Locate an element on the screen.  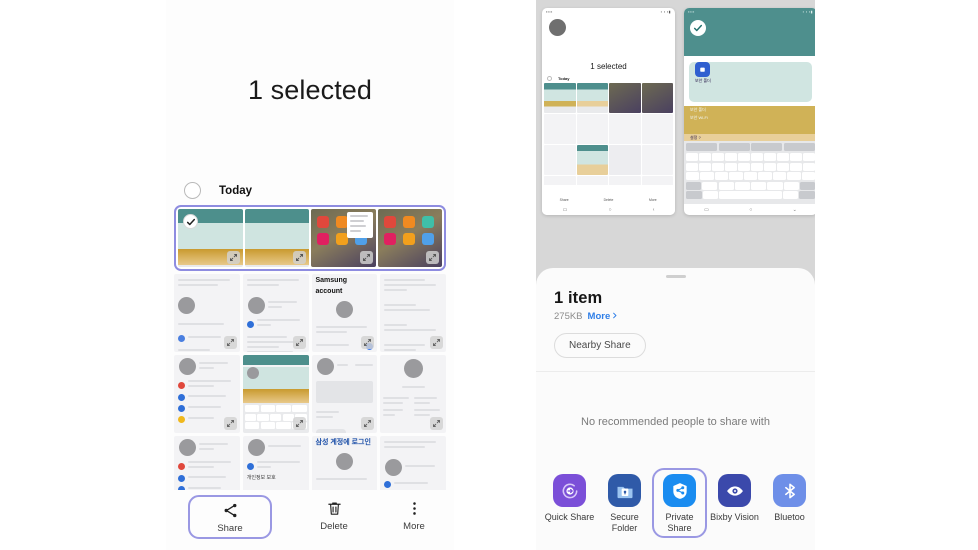
search-results-band: 보안 폴더 보안 Wi-Fi is located at coordinates (749, 120).